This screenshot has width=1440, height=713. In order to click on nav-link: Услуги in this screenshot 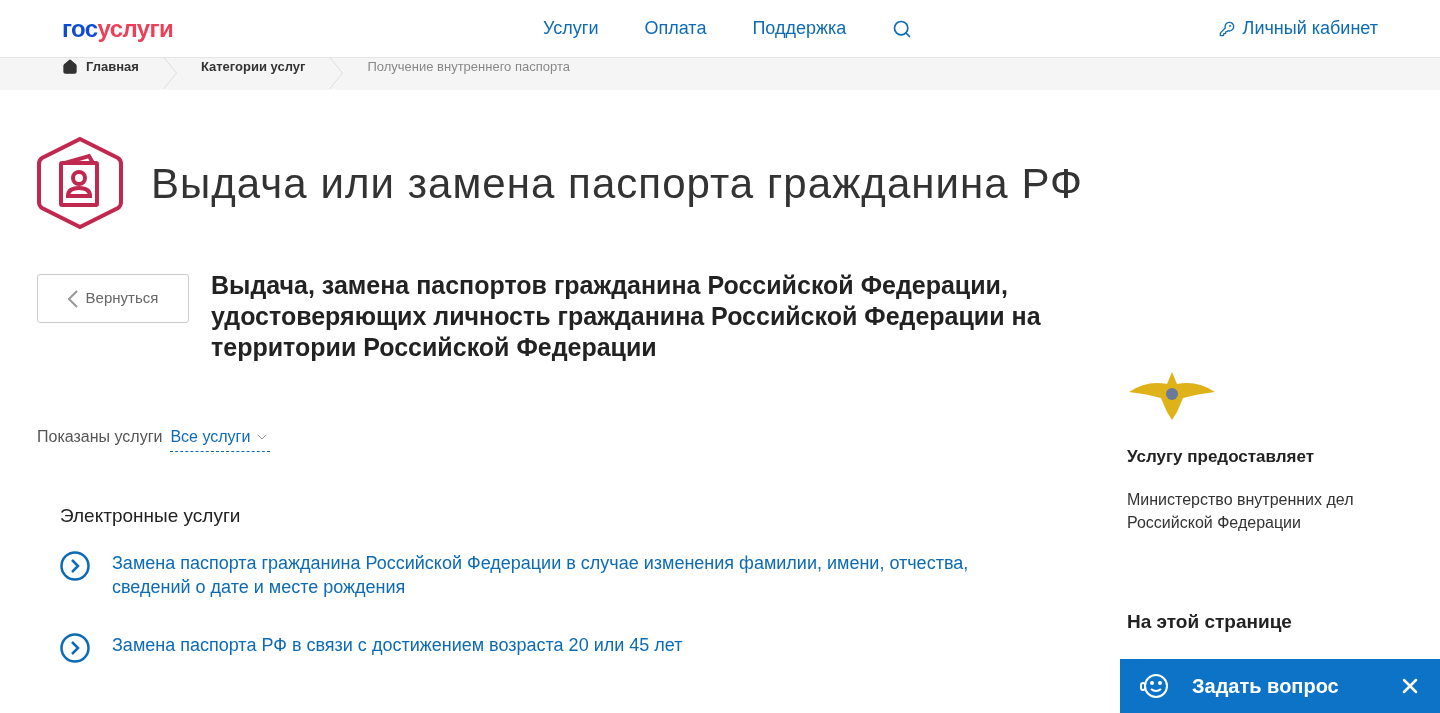, I will do `click(571, 28)`.